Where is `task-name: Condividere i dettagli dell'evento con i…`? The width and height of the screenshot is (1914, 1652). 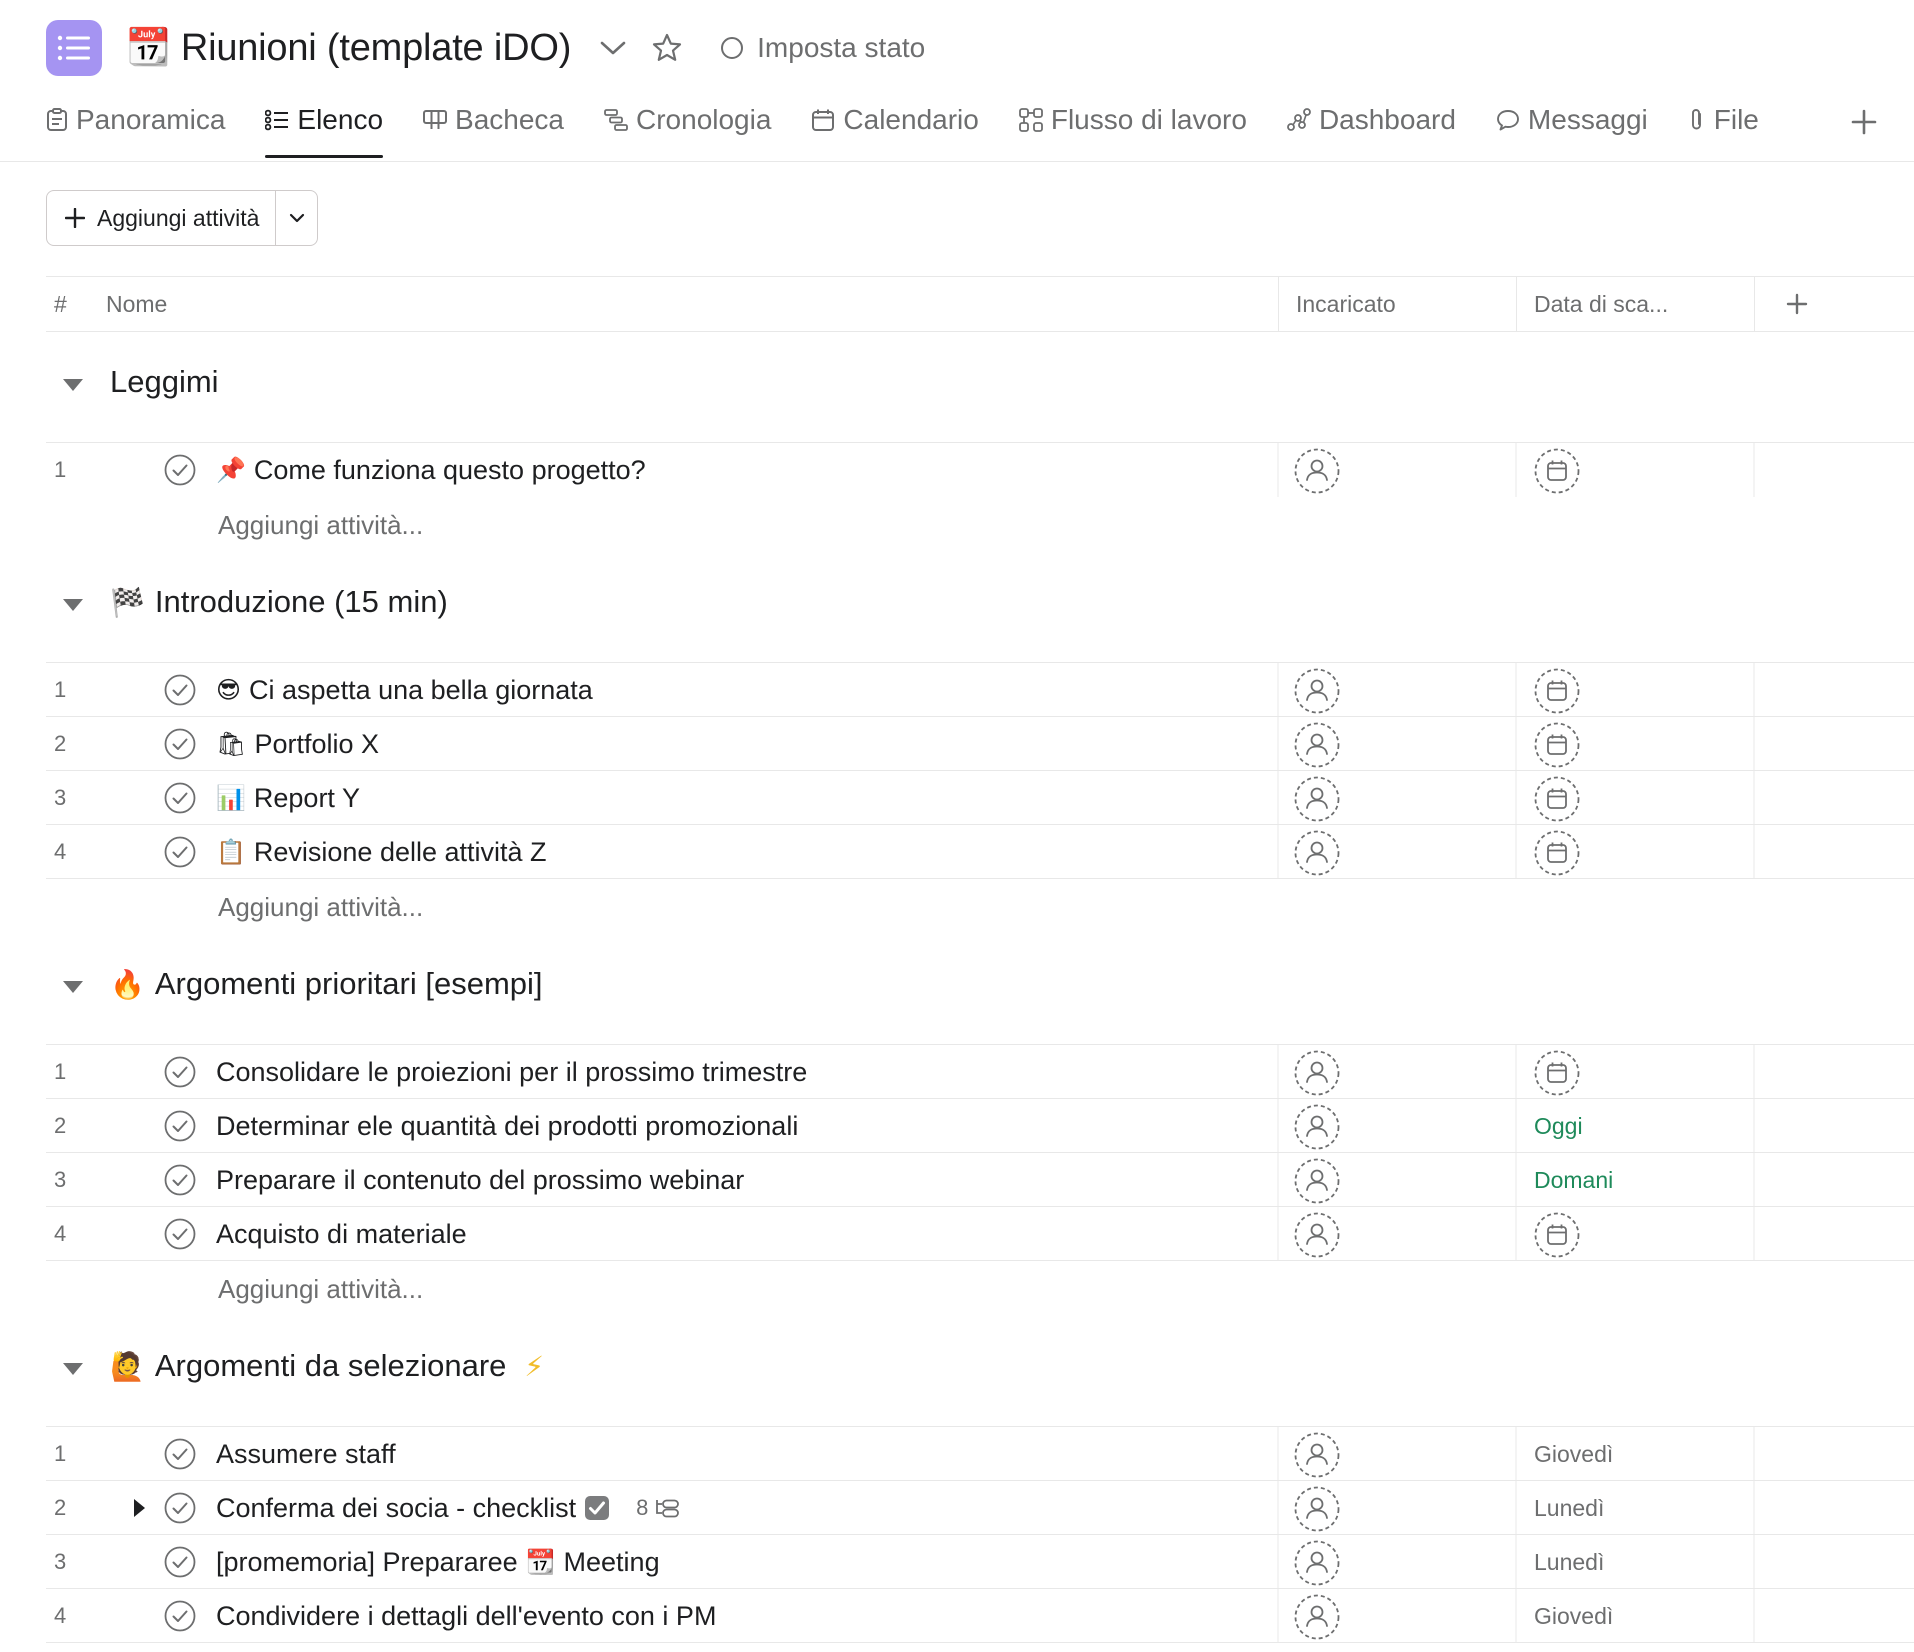 task-name: Condividere i dettagli dell'evento con i… is located at coordinates (466, 1616).